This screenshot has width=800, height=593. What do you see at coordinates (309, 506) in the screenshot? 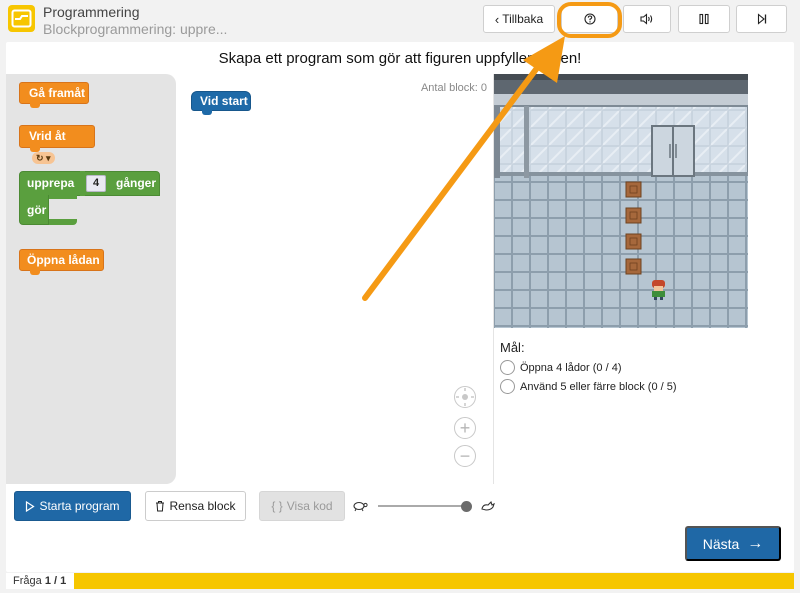
I see `show-code-label: Visa kod` at bounding box center [309, 506].